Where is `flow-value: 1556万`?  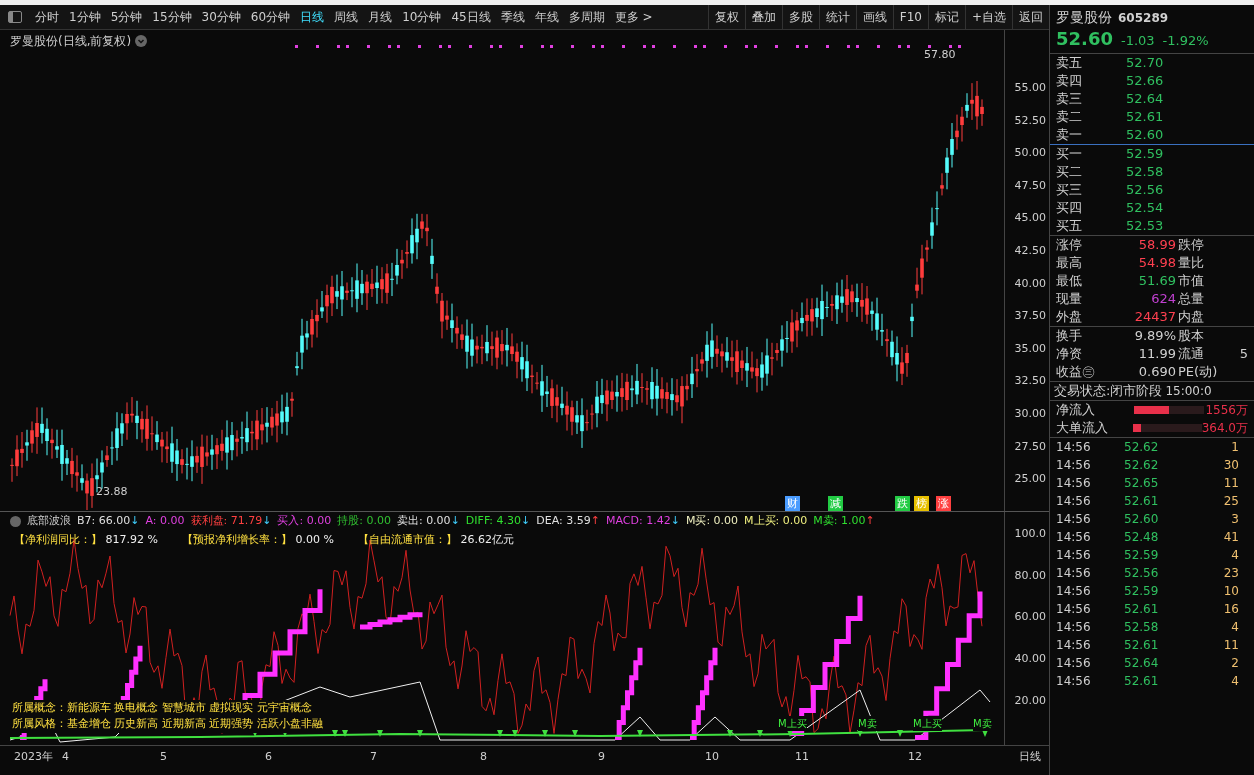 flow-value: 1556万 is located at coordinates (1226, 410).